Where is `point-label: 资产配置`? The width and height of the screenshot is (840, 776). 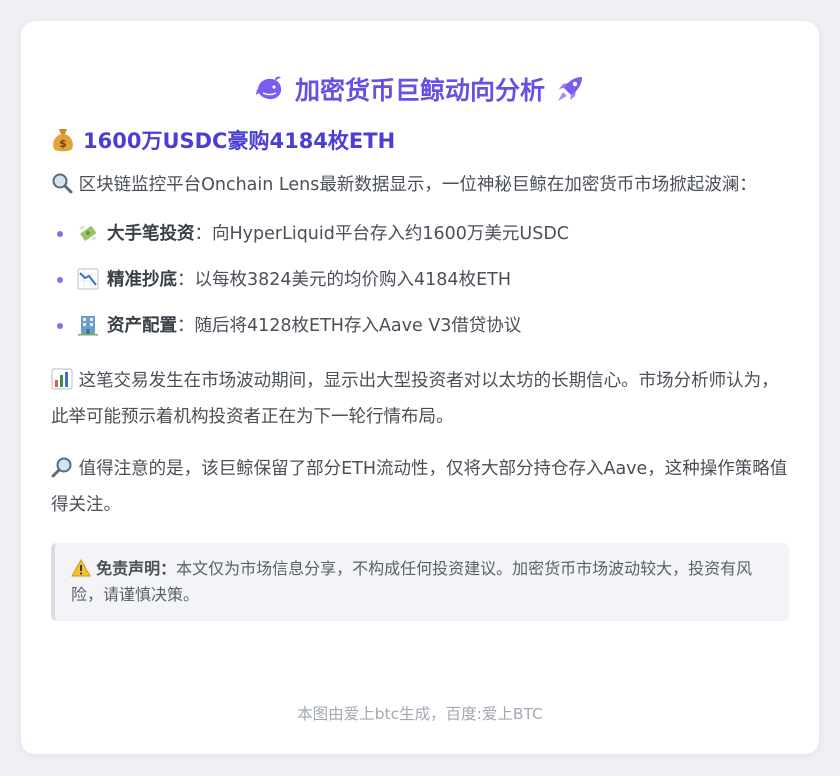 point-label: 资产配置 is located at coordinates (142, 326).